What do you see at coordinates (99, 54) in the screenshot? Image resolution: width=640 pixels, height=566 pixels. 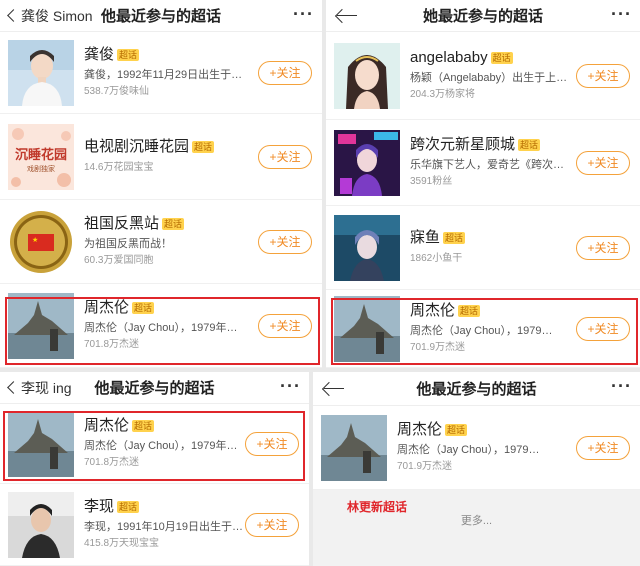 I see `topic-name: 龚俊` at bounding box center [99, 54].